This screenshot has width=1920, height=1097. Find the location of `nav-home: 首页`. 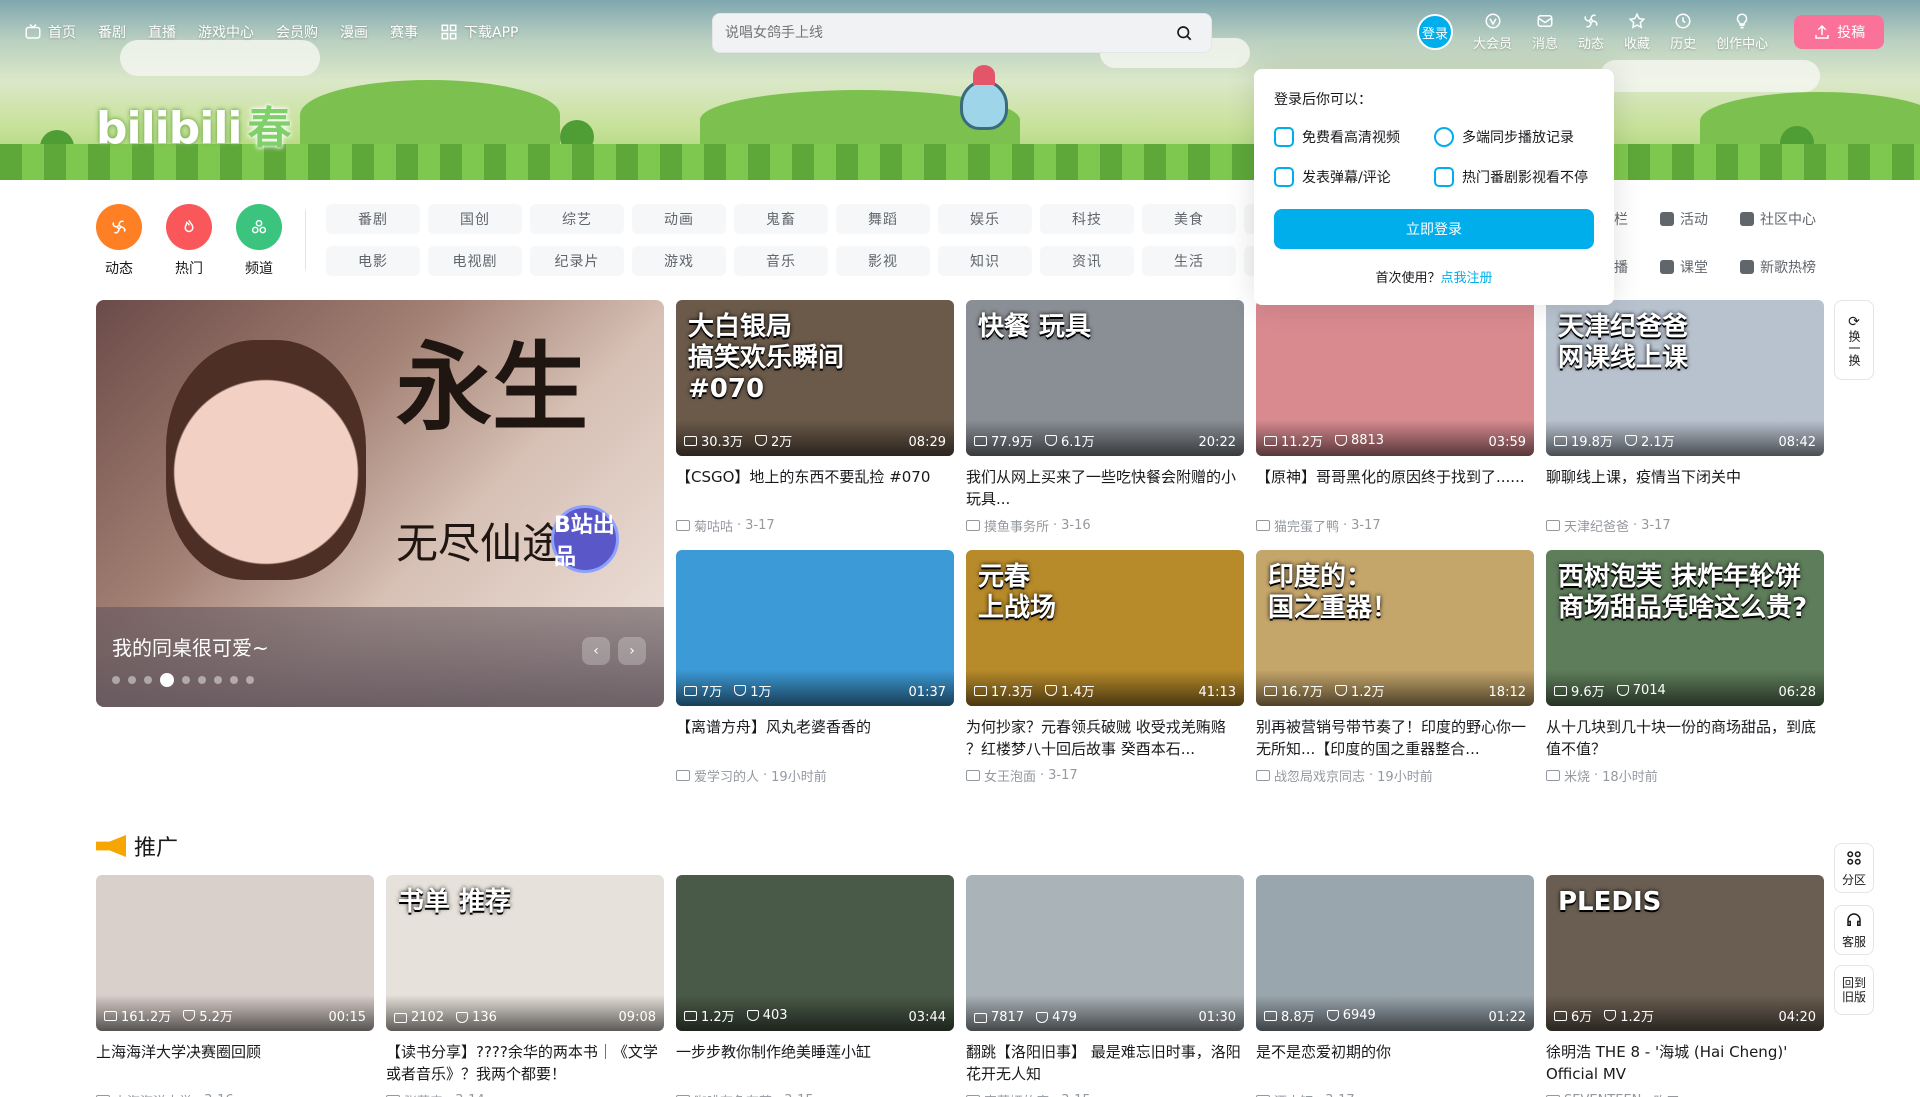

nav-home: 首页 is located at coordinates (50, 32).